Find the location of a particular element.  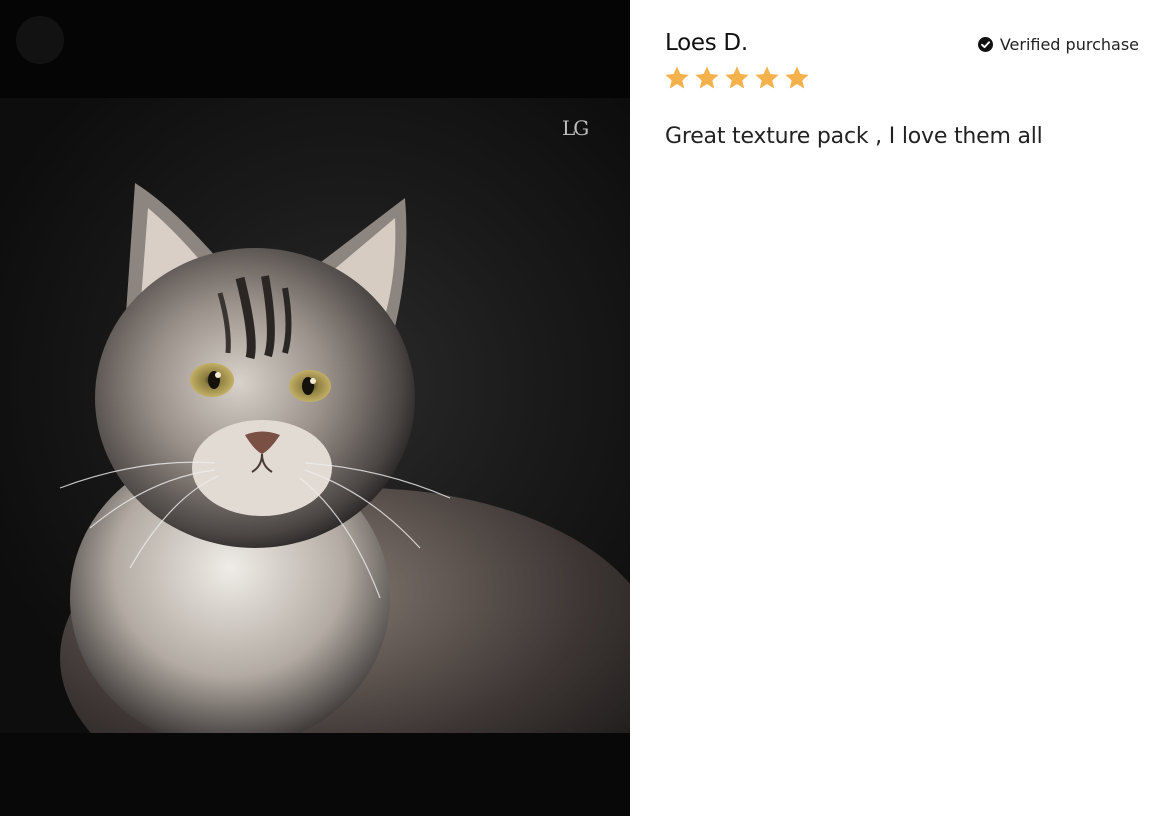

reviewer-name: Loes D. is located at coordinates (706, 43).